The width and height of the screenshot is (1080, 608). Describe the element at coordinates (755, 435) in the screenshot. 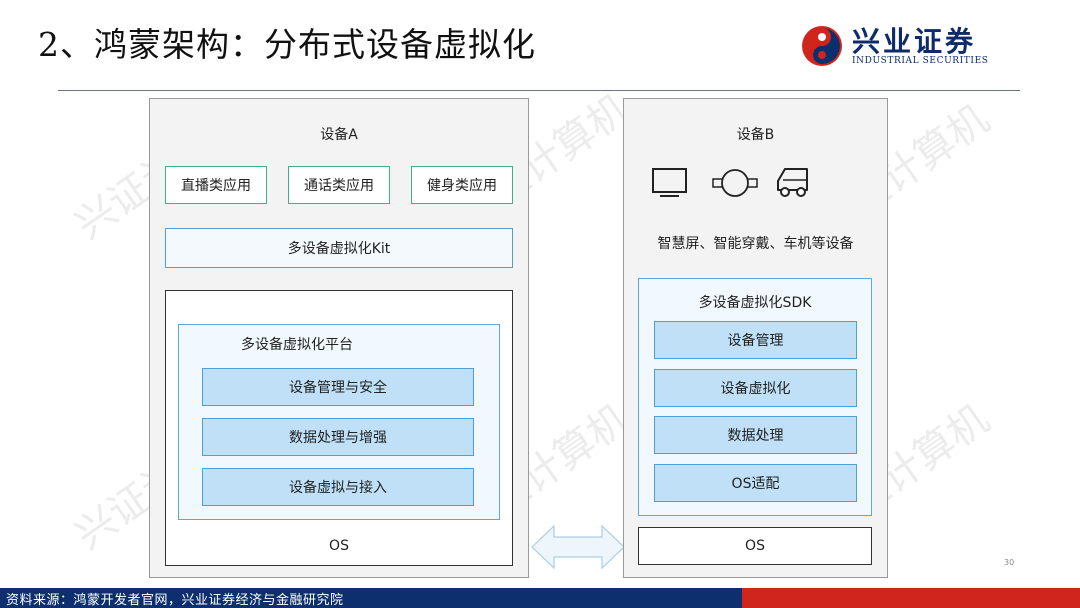

I see `sdk-item-data-processing: 数据处理` at that location.